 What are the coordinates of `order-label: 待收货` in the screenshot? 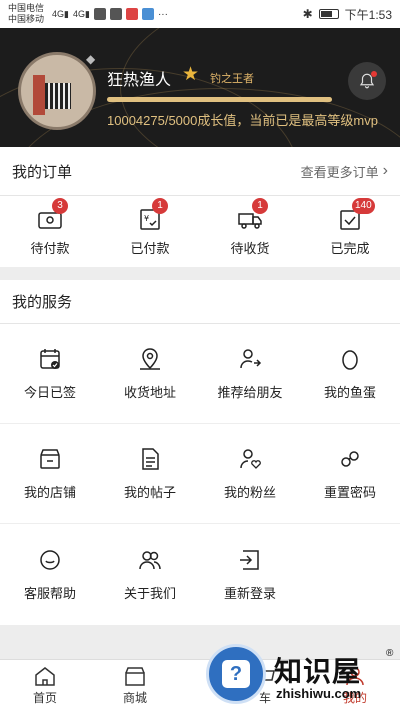 It's located at (250, 248).